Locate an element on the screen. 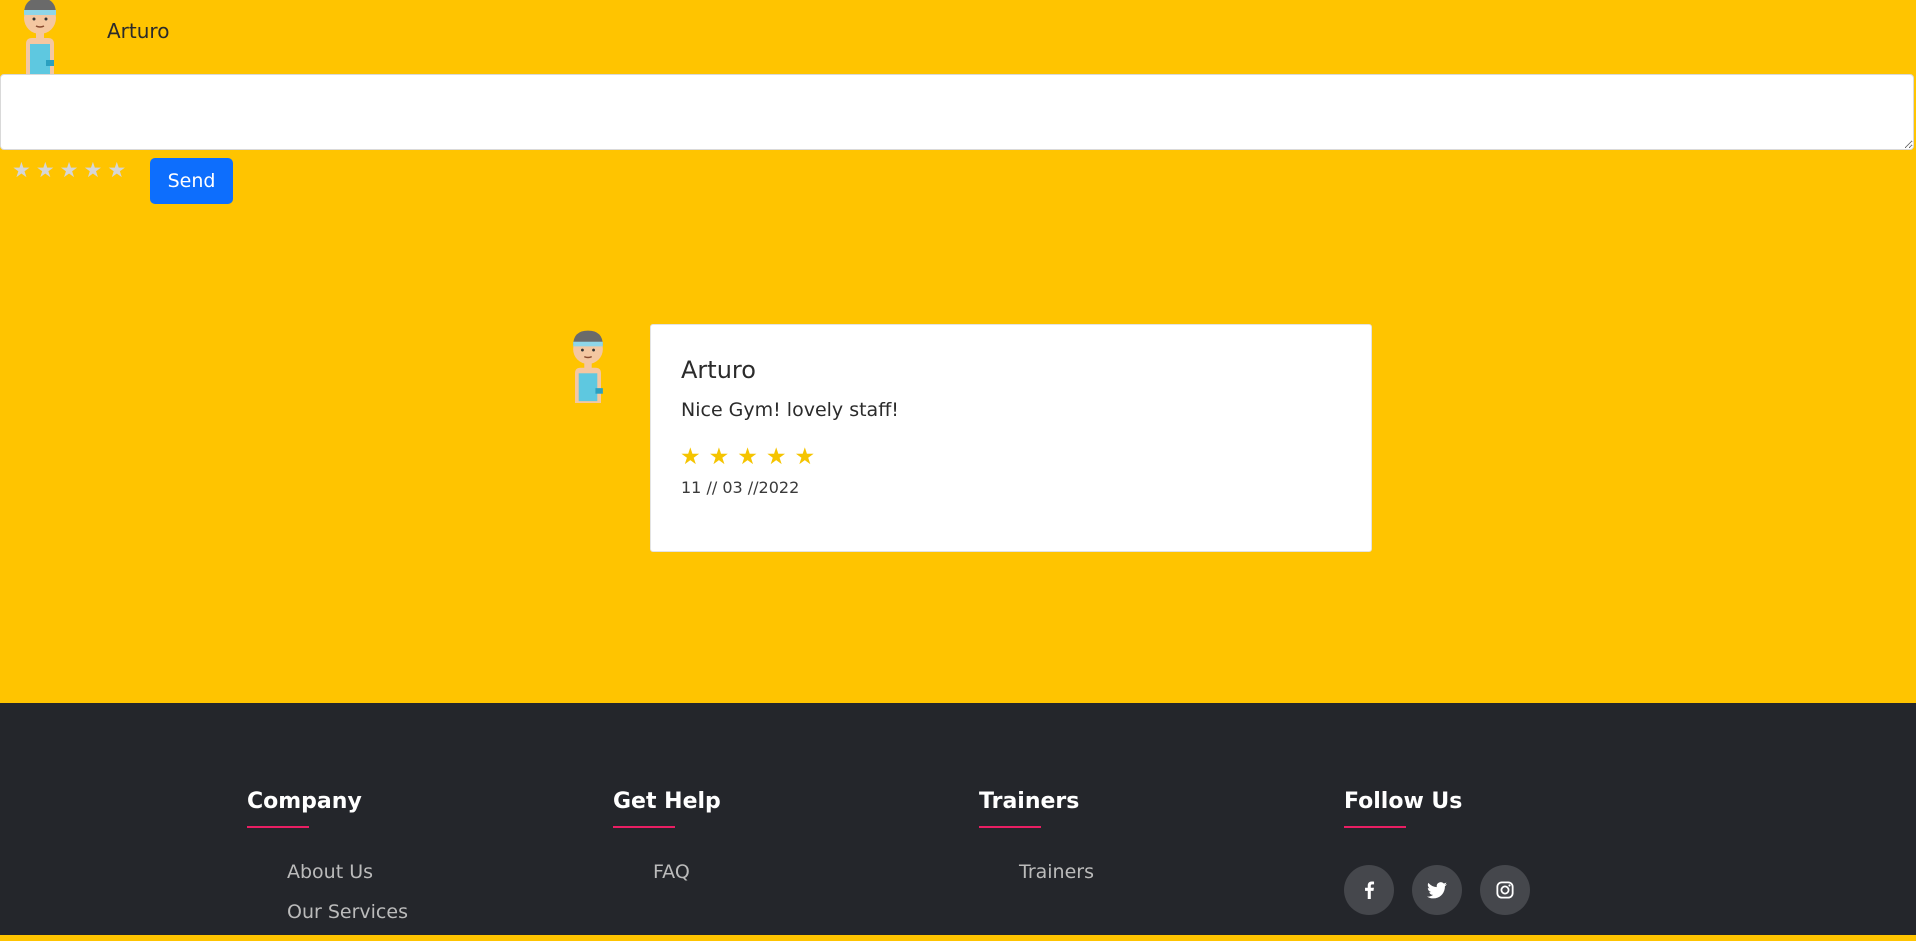  footer-follow-title: Follow Us is located at coordinates (1403, 801).